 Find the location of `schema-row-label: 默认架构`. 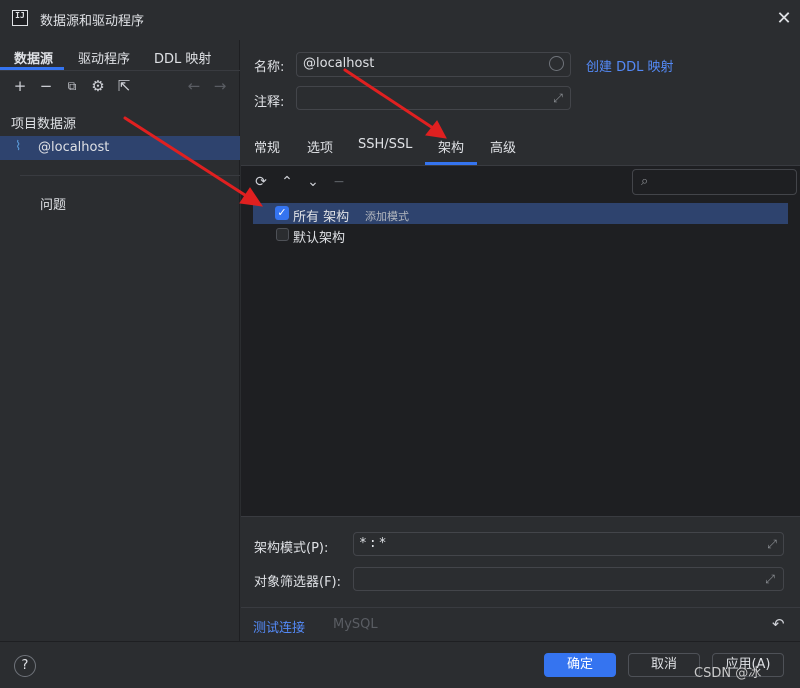

schema-row-label: 默认架构 is located at coordinates (319, 238).